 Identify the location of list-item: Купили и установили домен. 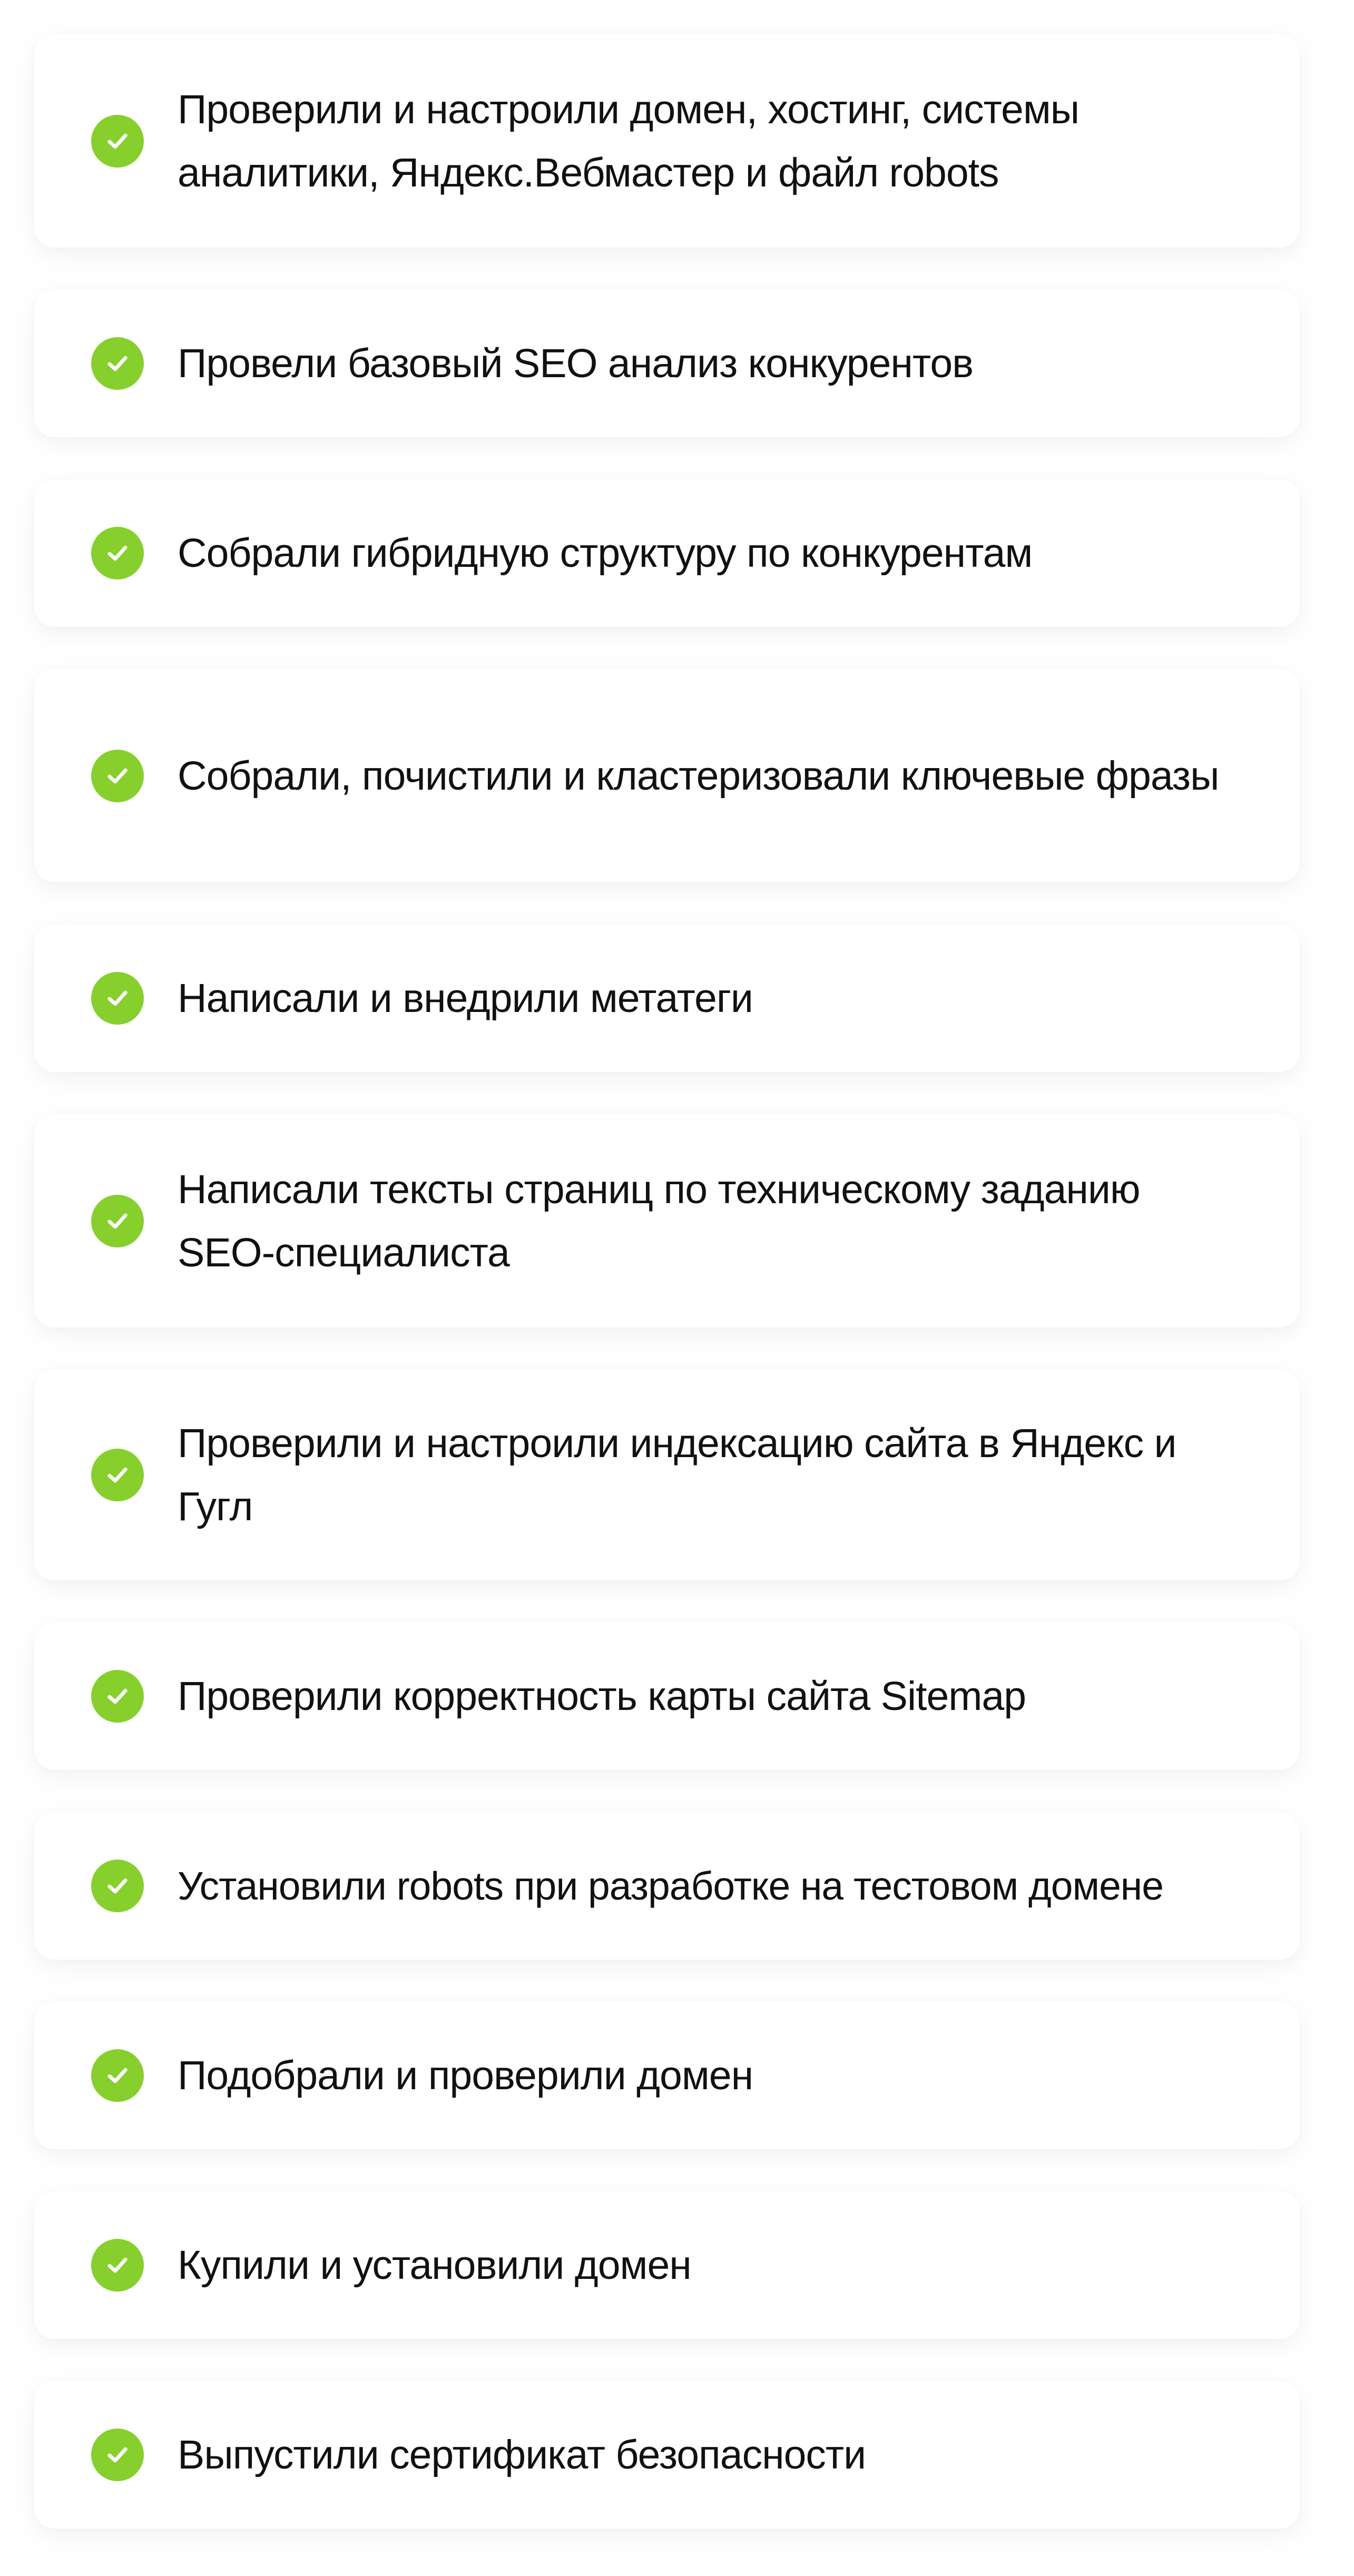
(667, 2265).